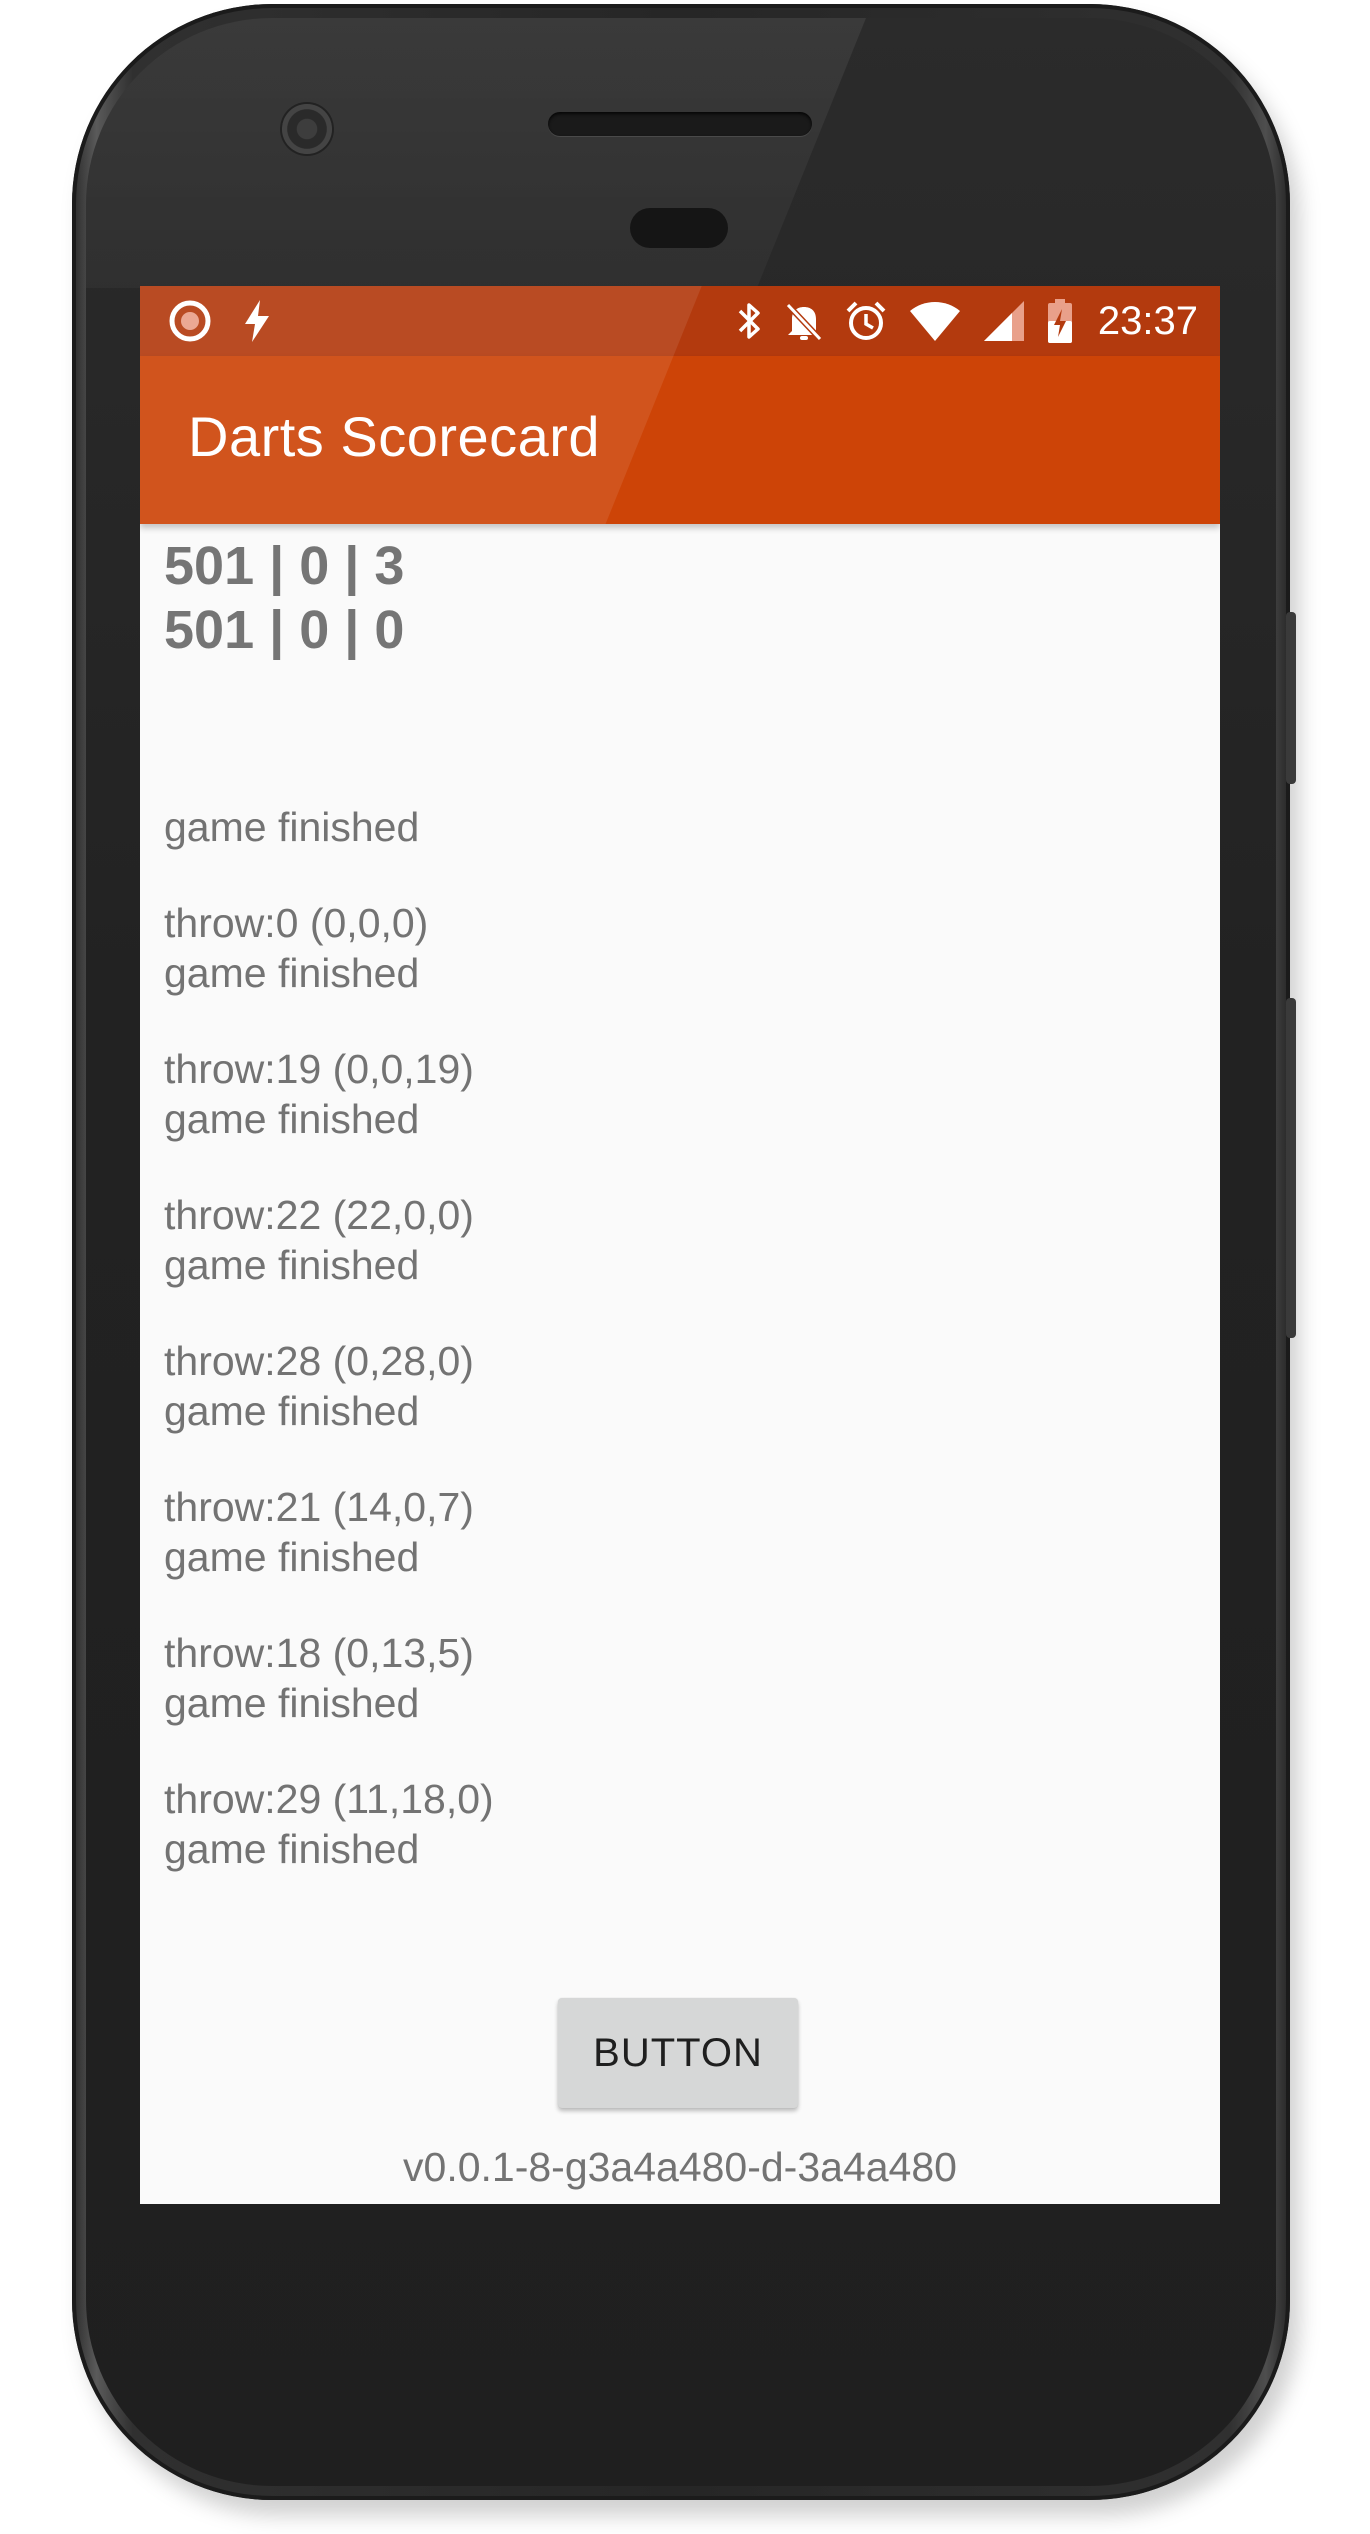 This screenshot has height=2534, width=1370. I want to click on log-throw: throw:0 (0,0,0), so click(296, 923).